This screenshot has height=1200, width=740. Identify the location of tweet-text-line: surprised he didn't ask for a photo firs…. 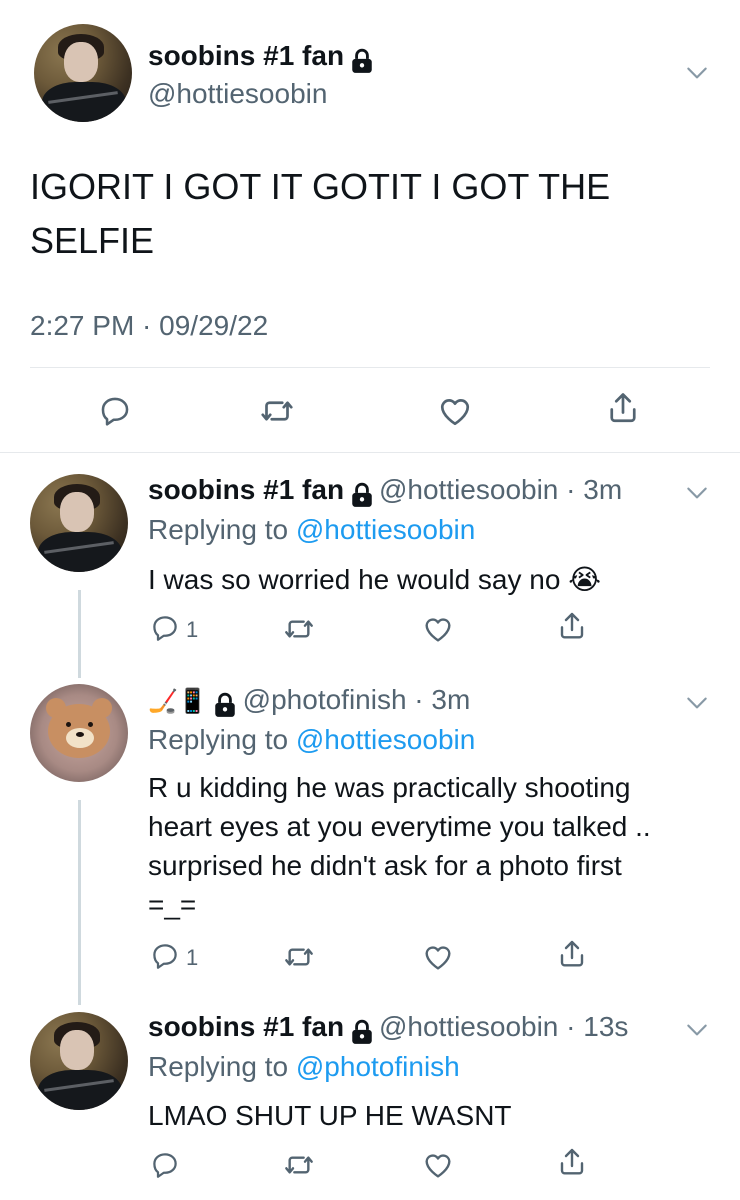
(385, 865).